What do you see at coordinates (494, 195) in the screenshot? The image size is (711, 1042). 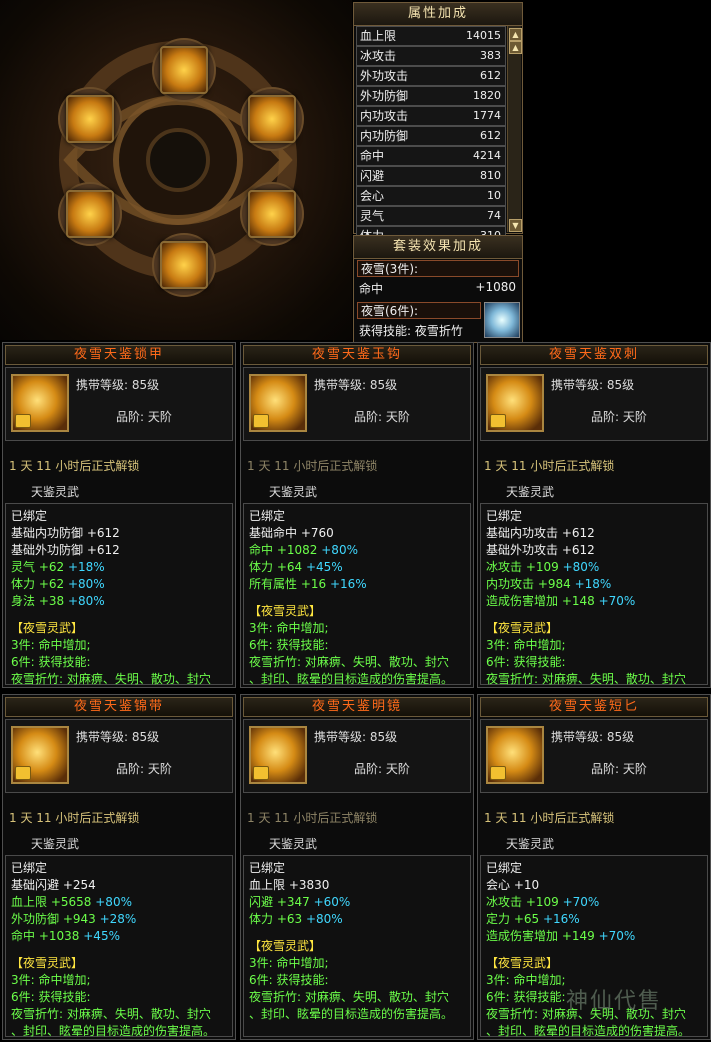 I see `attribute-value: 10` at bounding box center [494, 195].